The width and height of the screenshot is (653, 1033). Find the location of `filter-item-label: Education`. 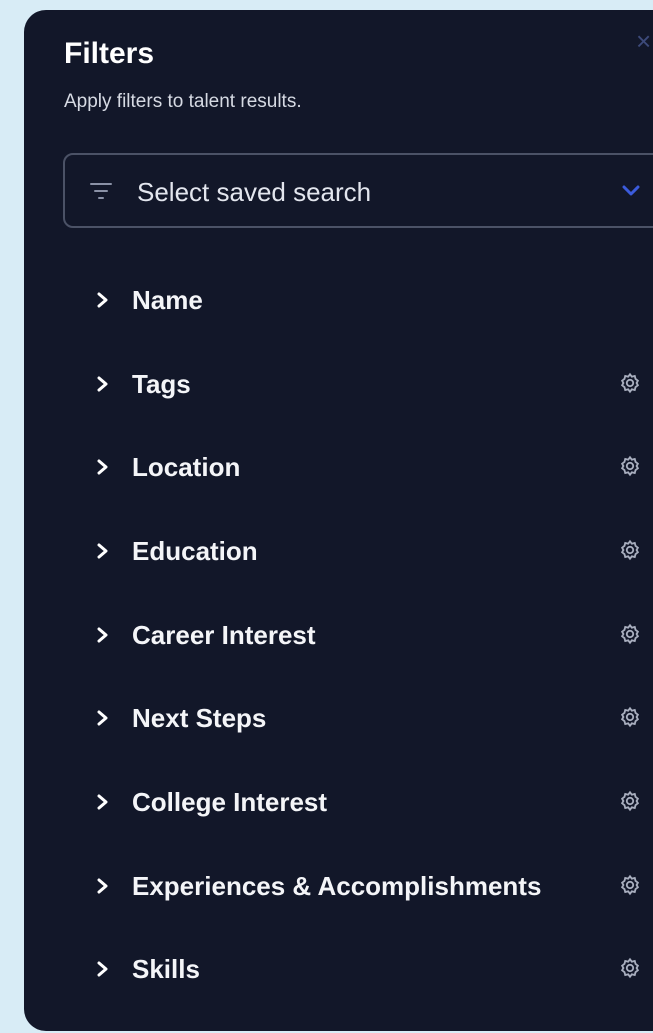

filter-item-label: Education is located at coordinates (195, 551).